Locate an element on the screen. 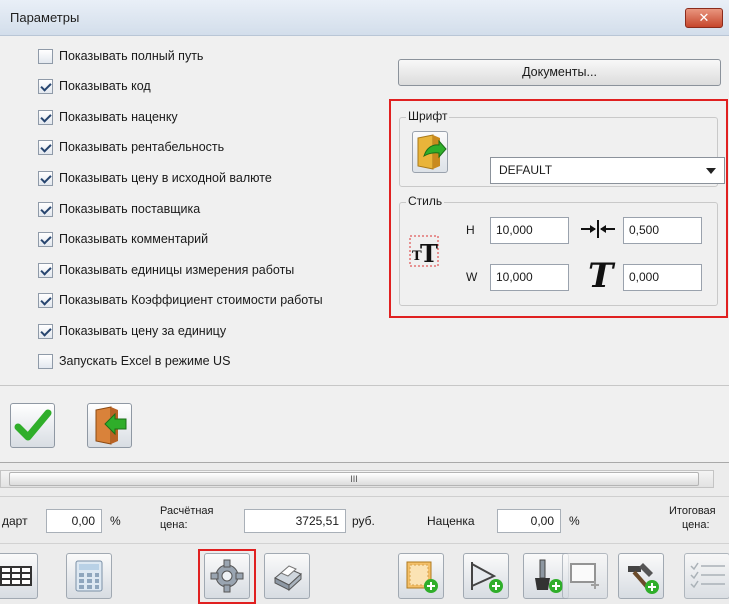 The image size is (729, 604). option-show-work-cost-coefficient: Показывать Коэффициент стоимости работы is located at coordinates (180, 300).